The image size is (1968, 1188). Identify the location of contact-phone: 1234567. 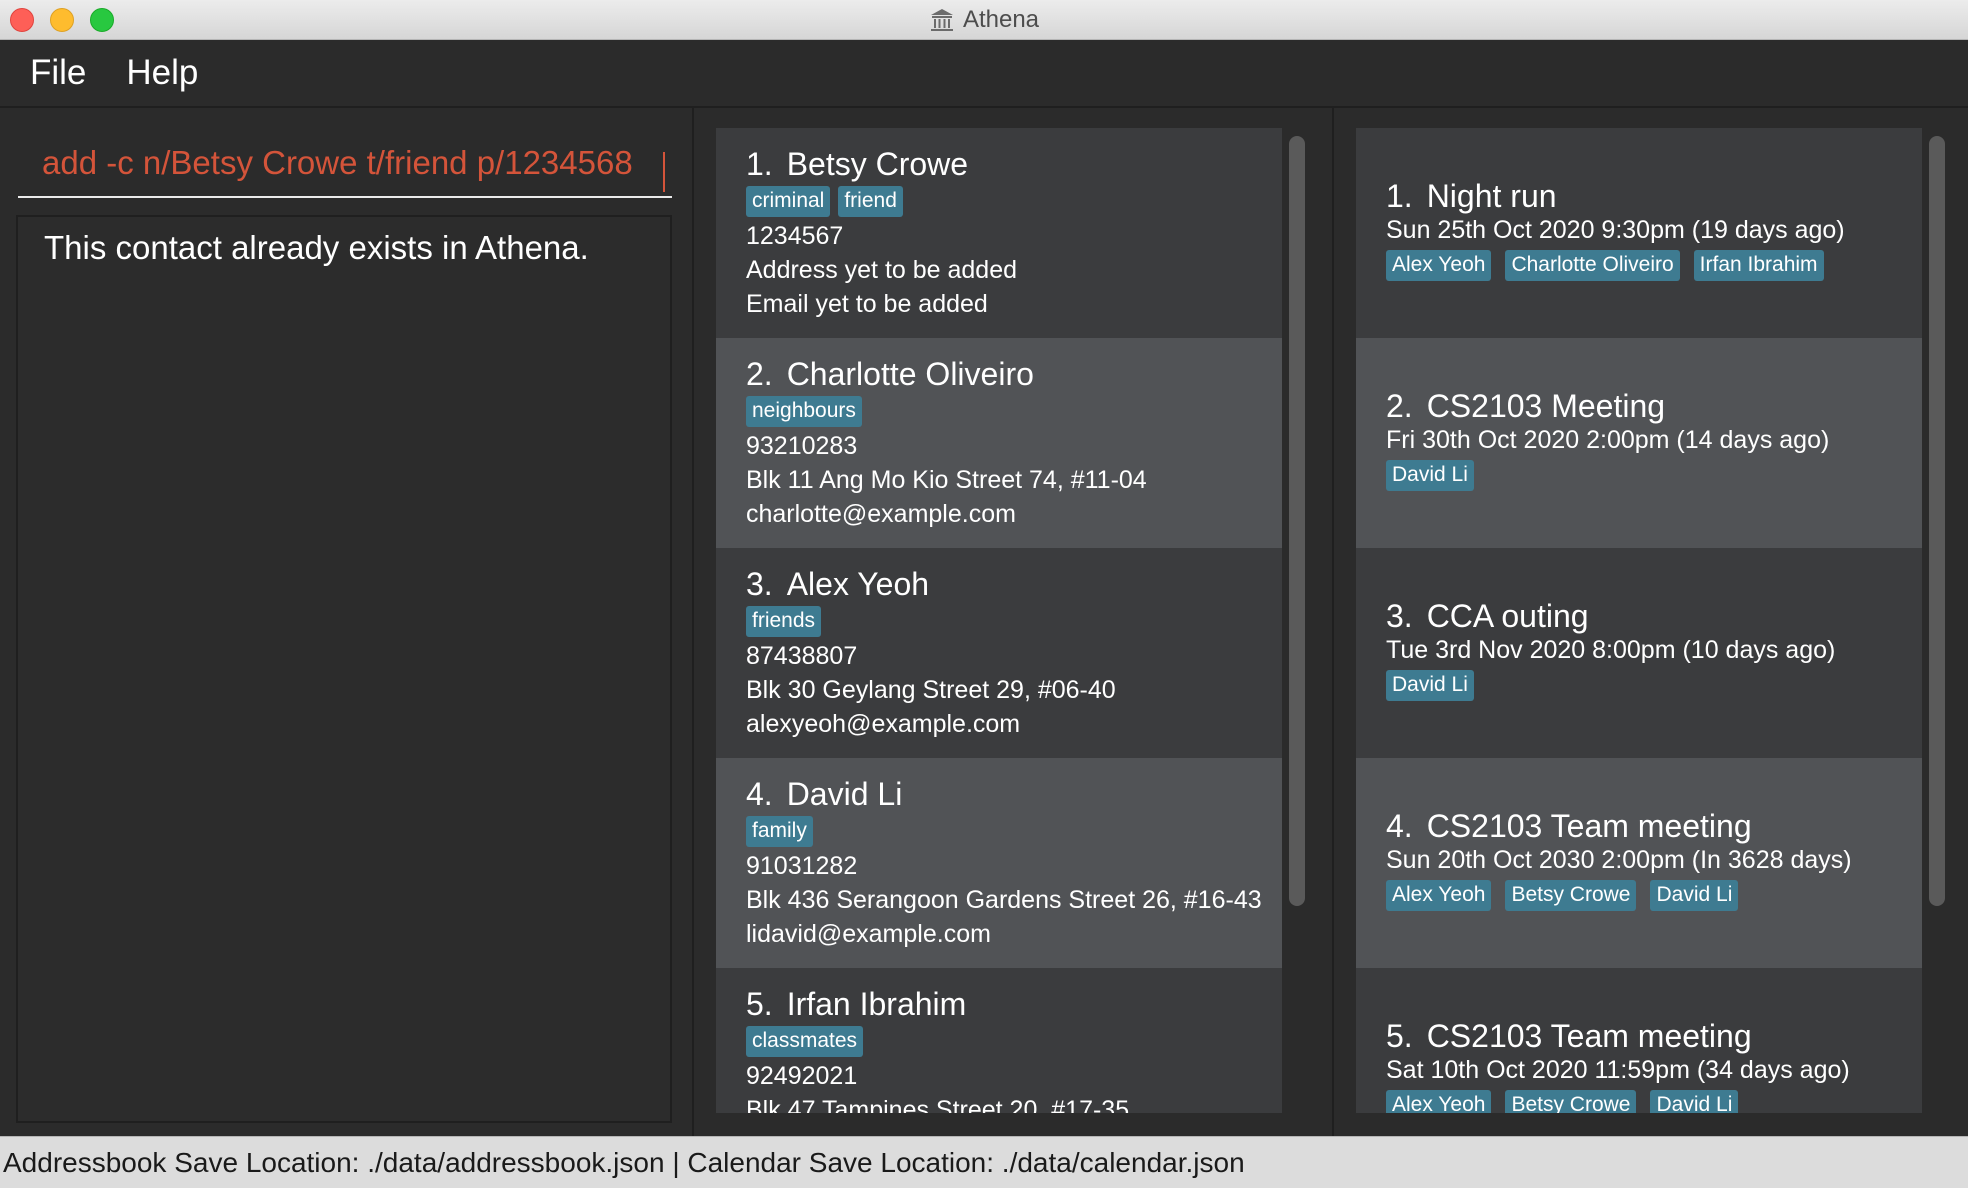
(795, 236).